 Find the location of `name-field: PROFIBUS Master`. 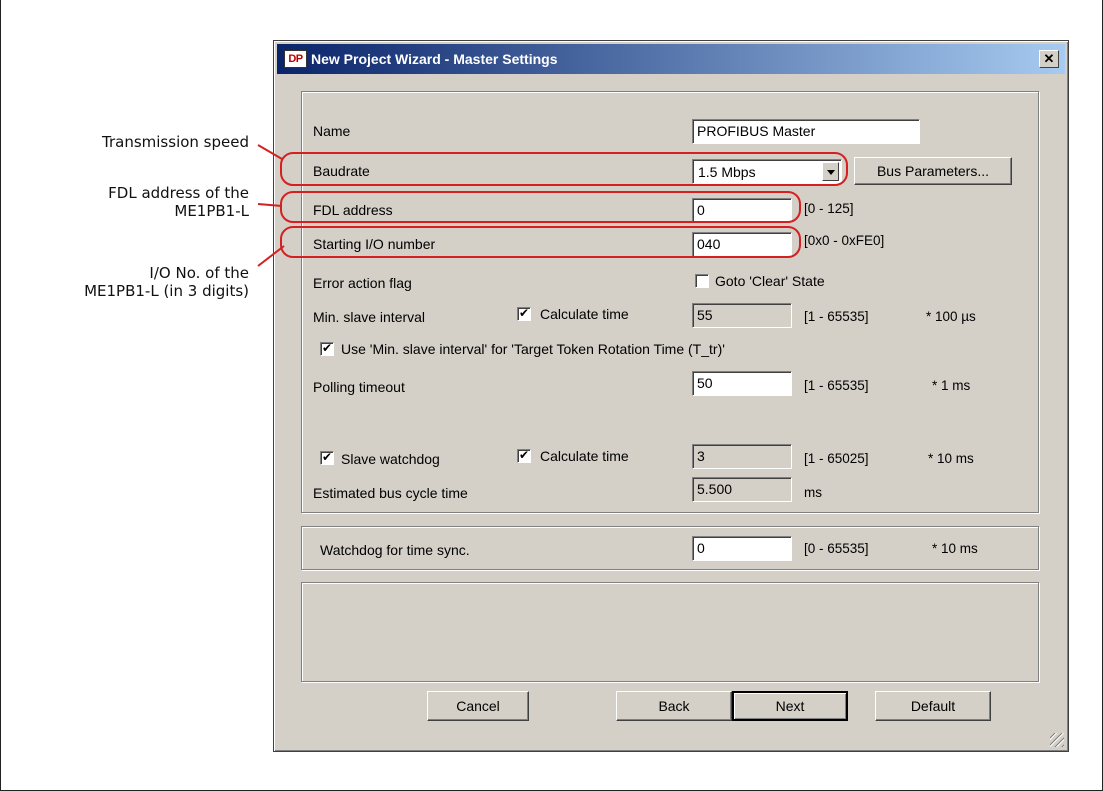

name-field: PROFIBUS Master is located at coordinates (806, 131).